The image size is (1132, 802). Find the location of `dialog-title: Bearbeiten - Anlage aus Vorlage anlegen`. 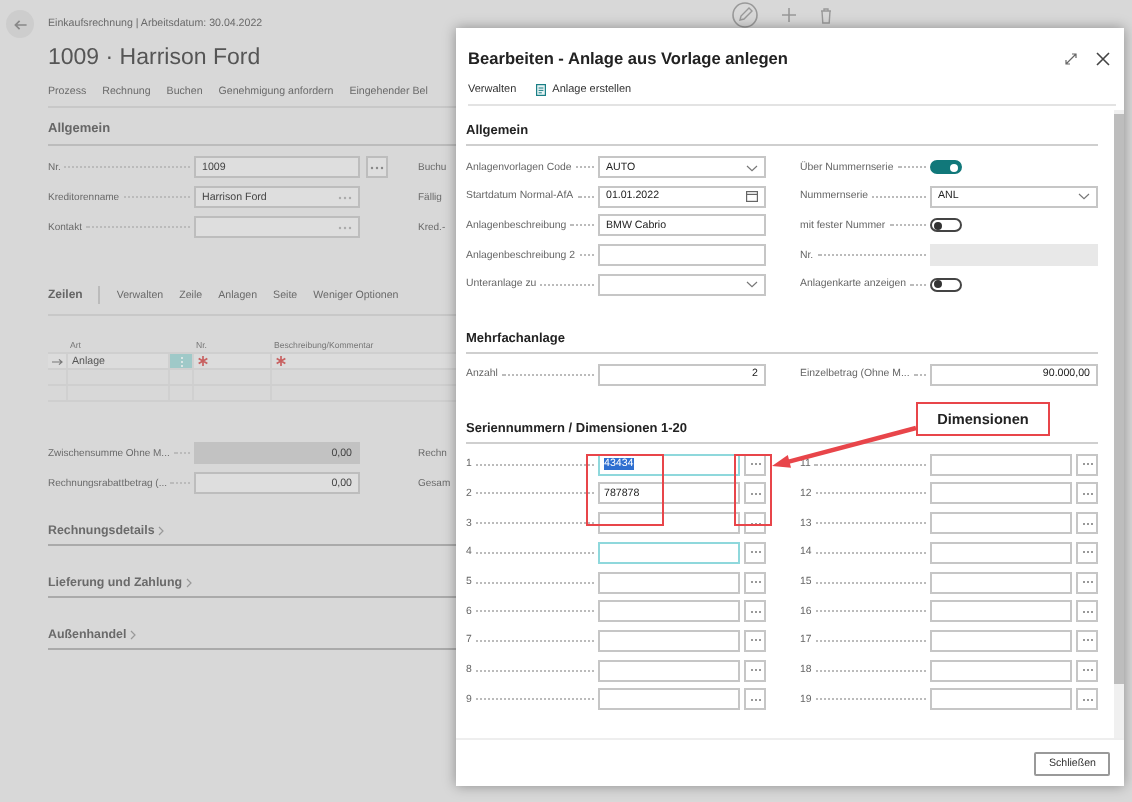

dialog-title: Bearbeiten - Anlage aus Vorlage anlegen is located at coordinates (629, 58).